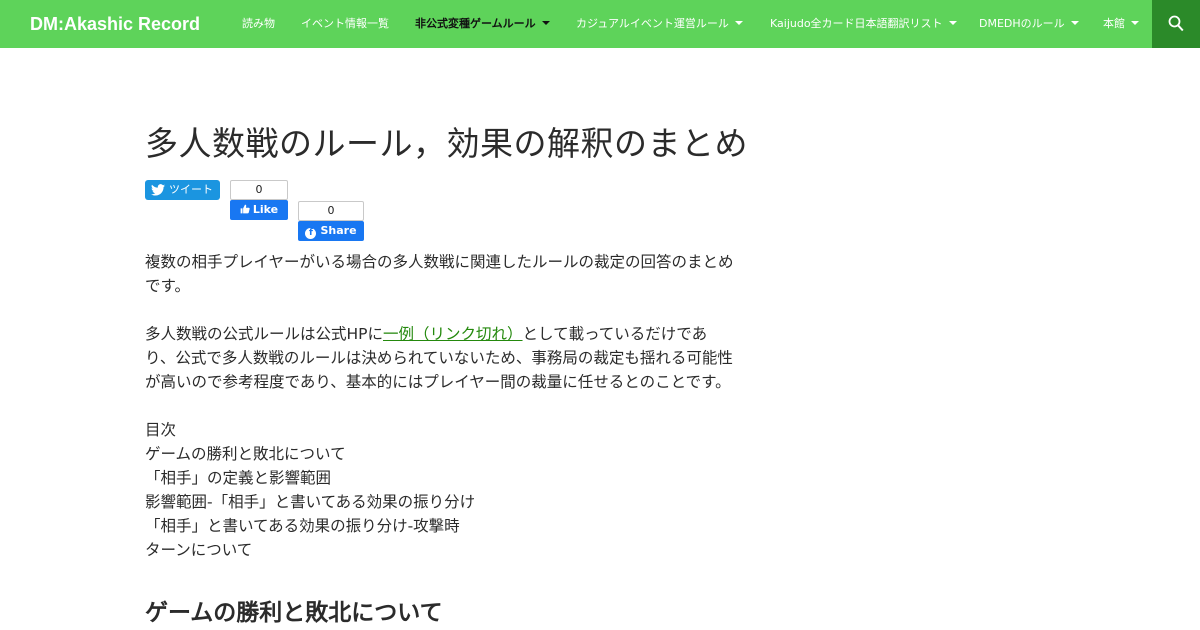 The image size is (1200, 630). I want to click on tweet-button: ツイート, so click(182, 190).